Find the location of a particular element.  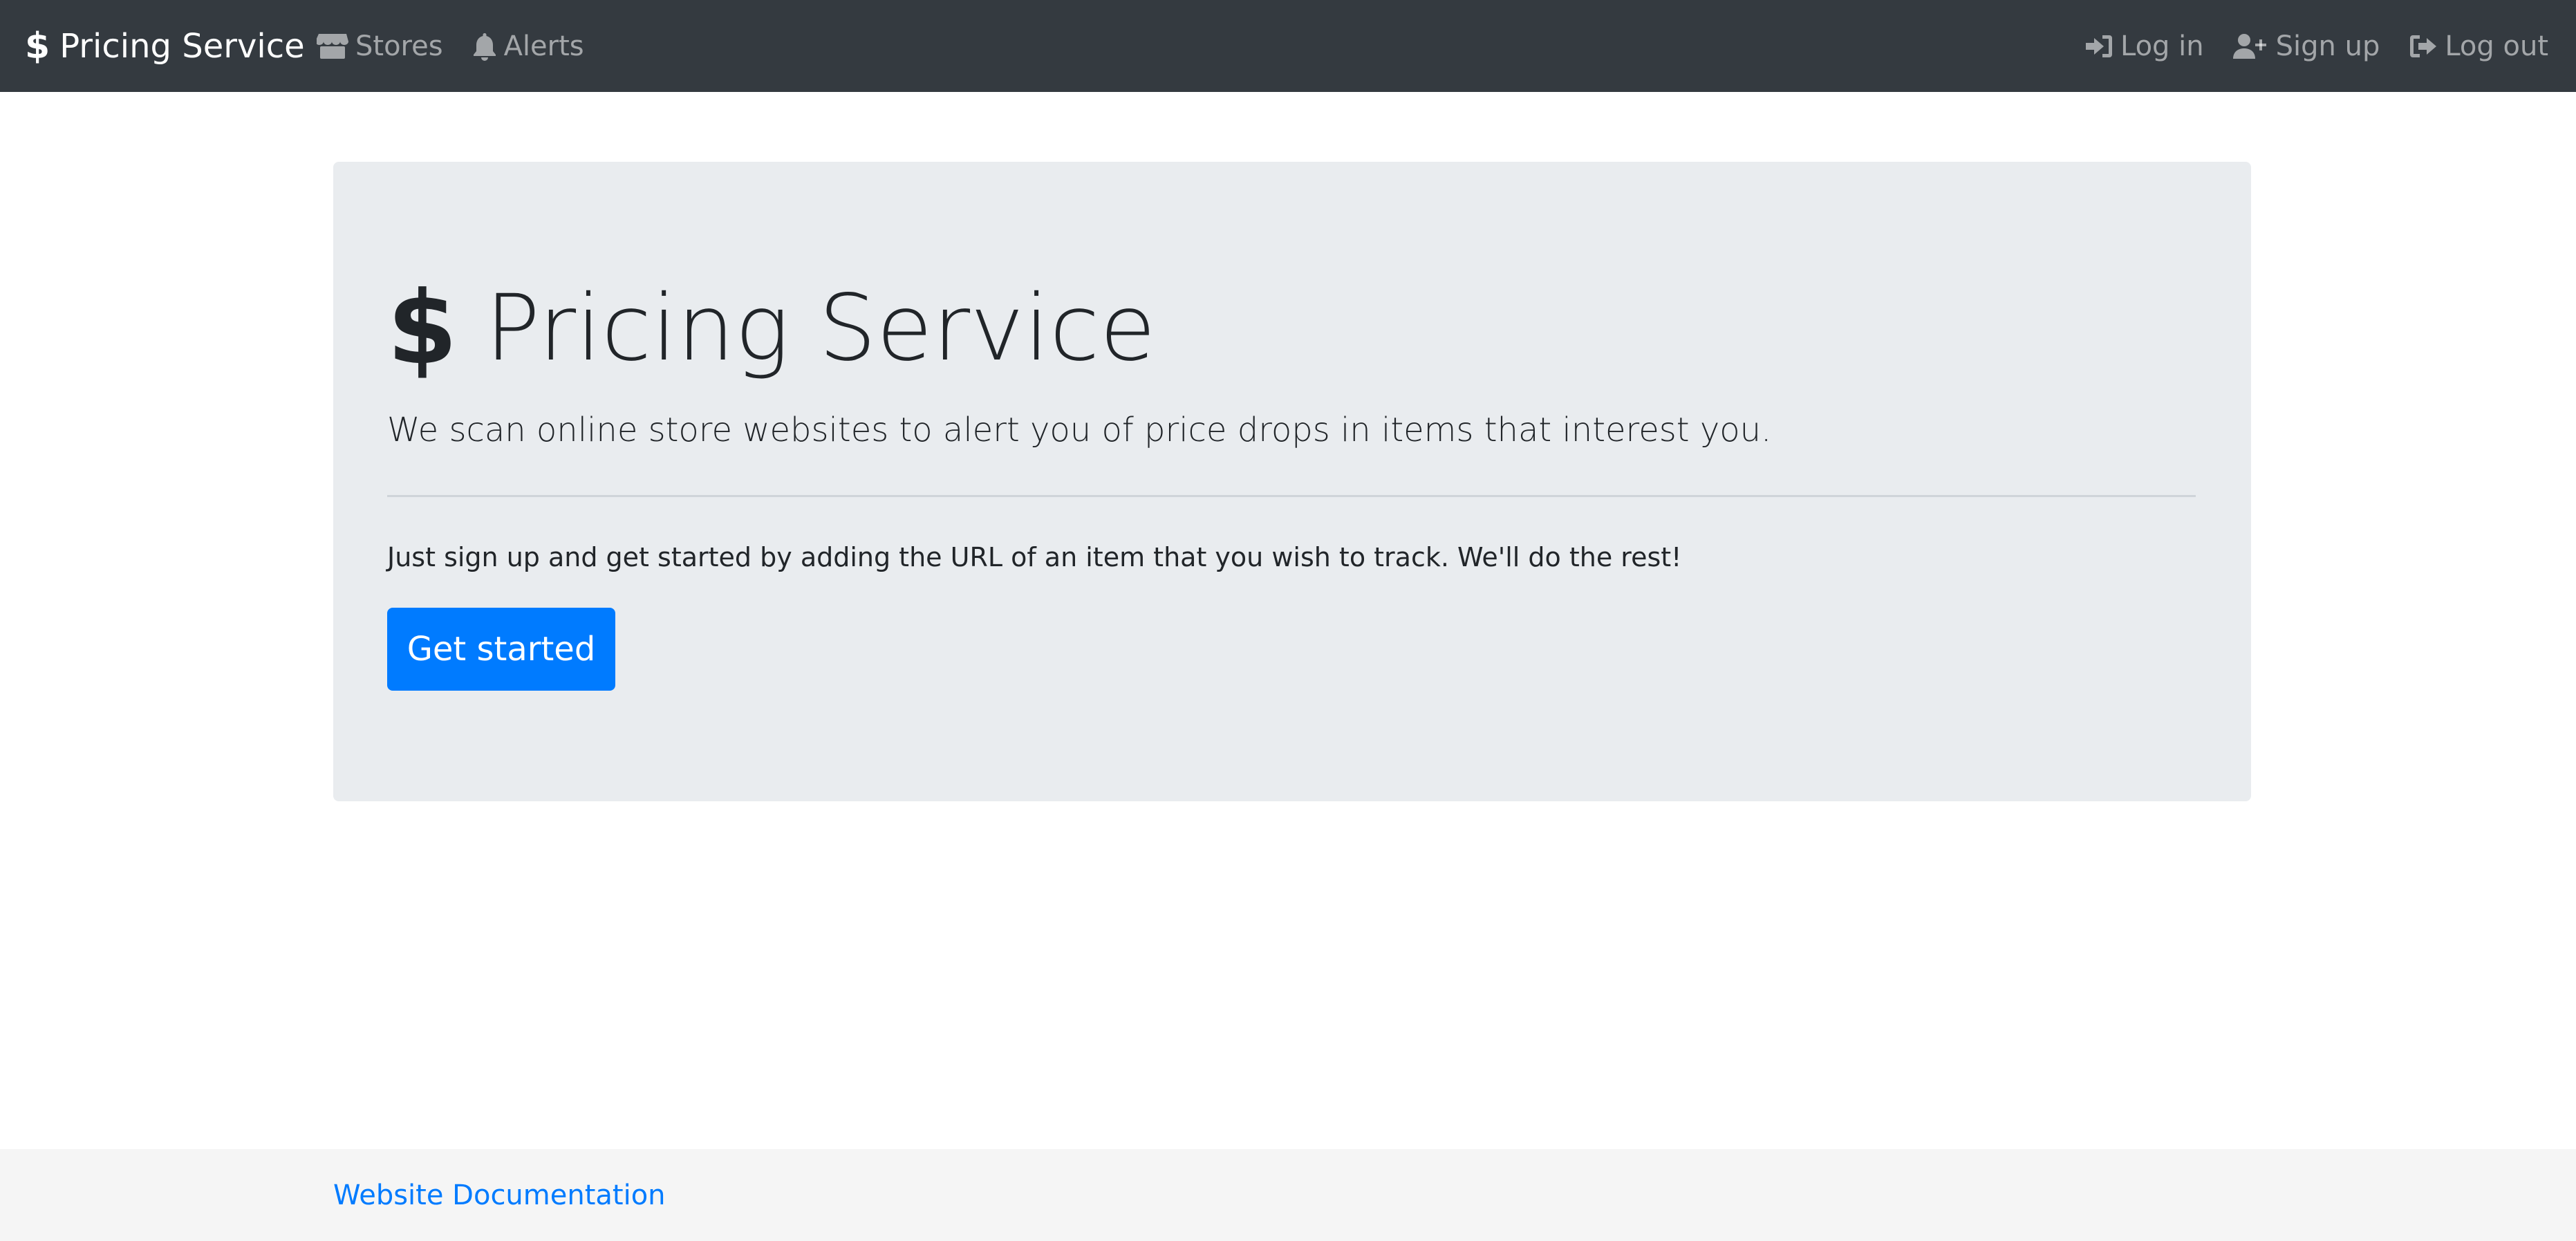

nav-link-label: Log in is located at coordinates (2162, 46).